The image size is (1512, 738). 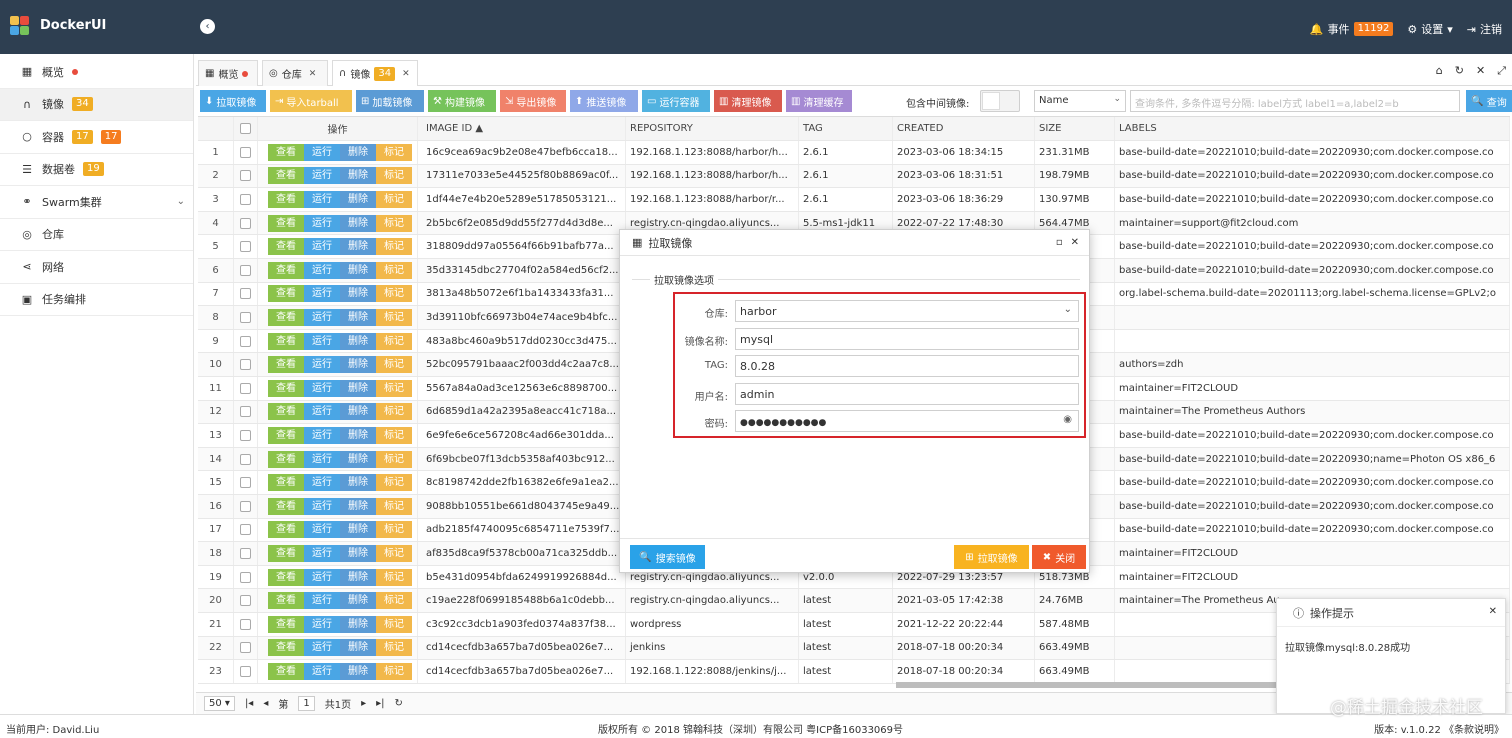 What do you see at coordinates (380, 703) in the screenshot?
I see `last-page-icon: ▸|` at bounding box center [380, 703].